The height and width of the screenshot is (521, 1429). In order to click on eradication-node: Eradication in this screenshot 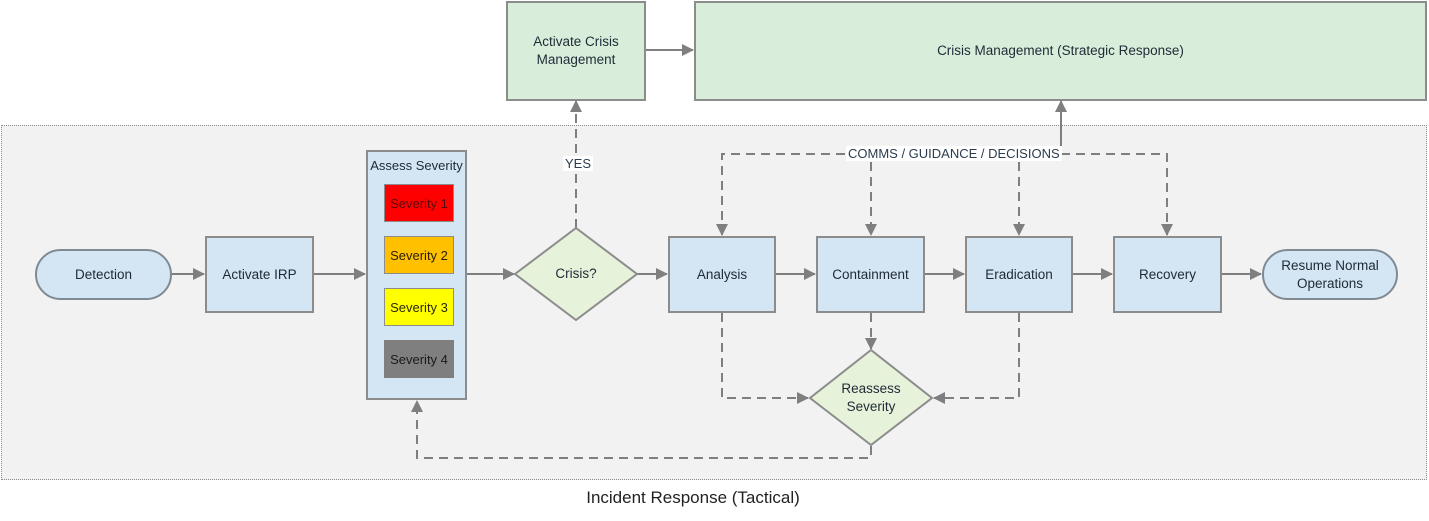, I will do `click(1019, 274)`.